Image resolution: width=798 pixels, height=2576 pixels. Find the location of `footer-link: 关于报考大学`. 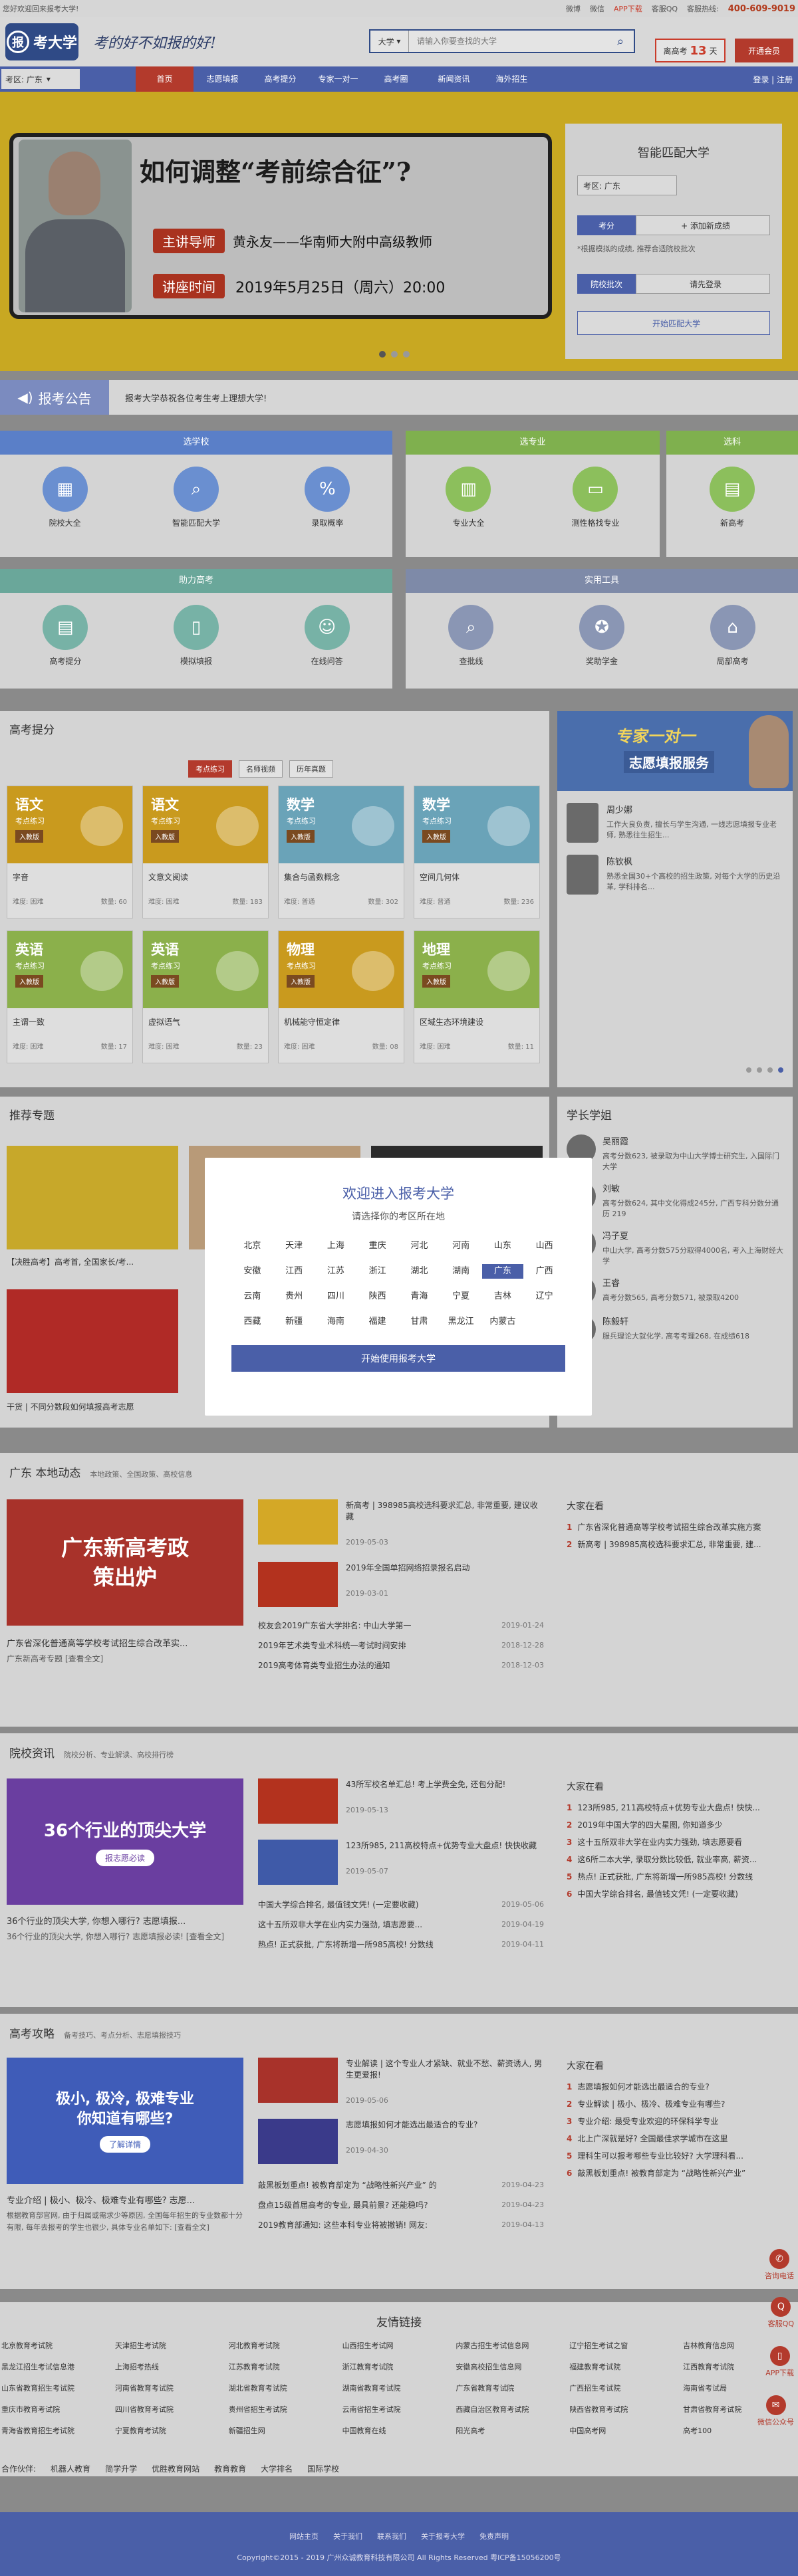

footer-link: 关于报考大学 is located at coordinates (443, 2536).